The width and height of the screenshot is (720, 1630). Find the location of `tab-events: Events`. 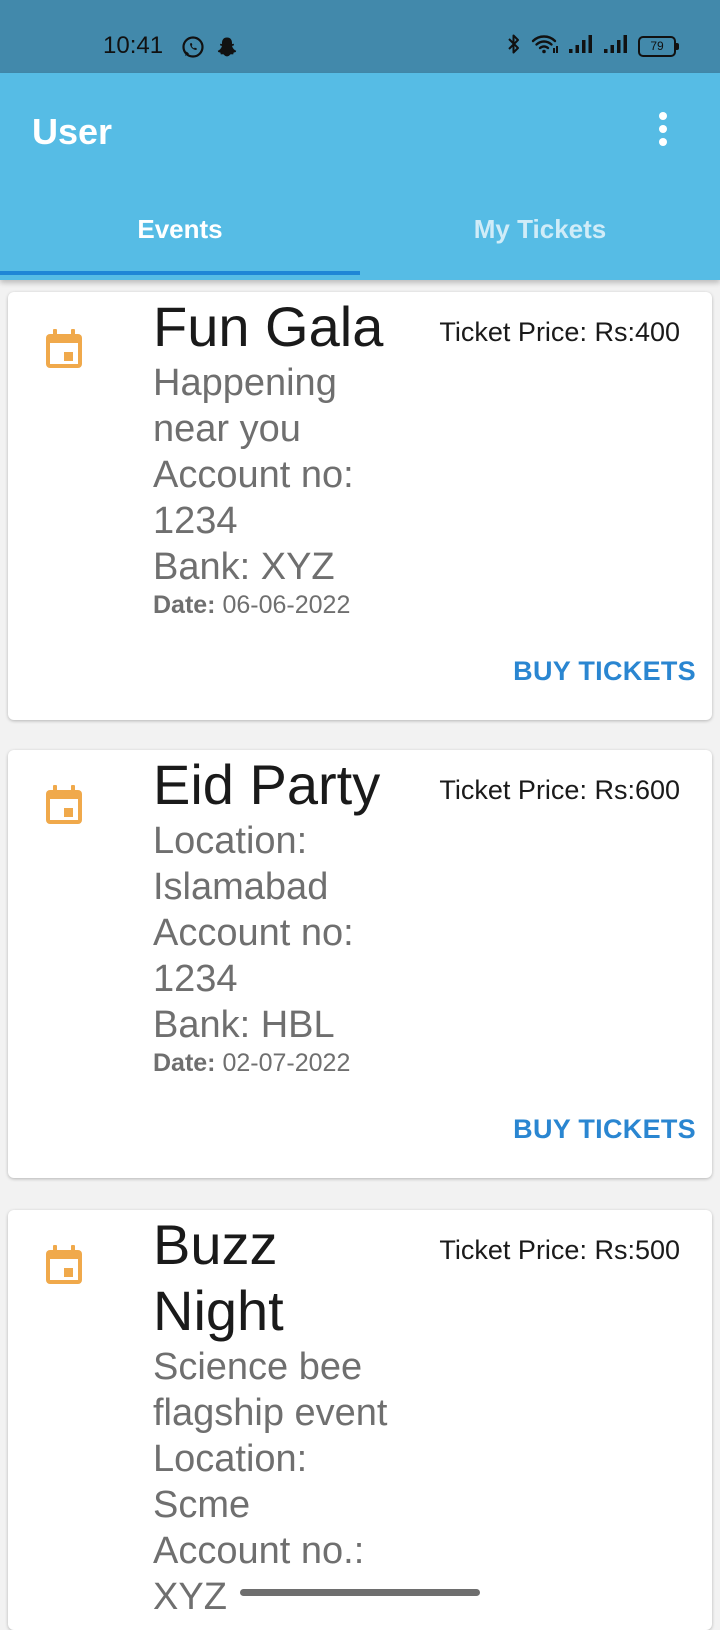

tab-events: Events is located at coordinates (180, 236).